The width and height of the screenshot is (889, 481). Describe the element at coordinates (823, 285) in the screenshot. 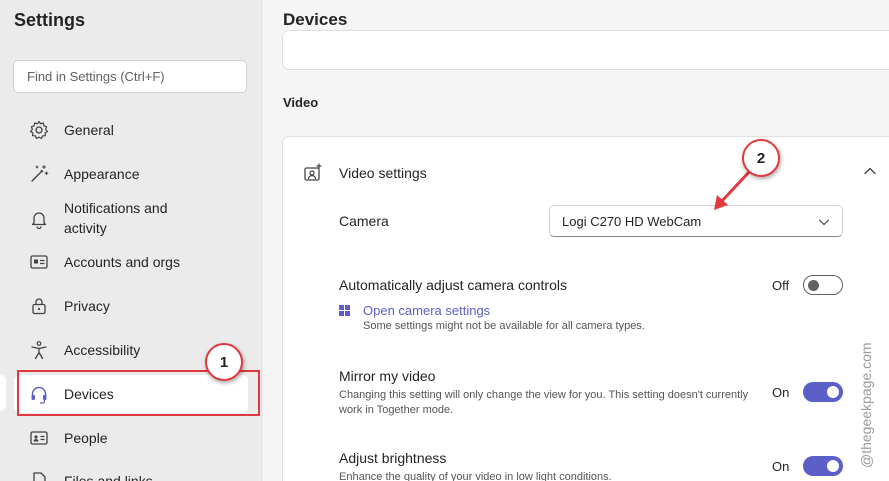

I see `auto-adjust-toggle` at that location.